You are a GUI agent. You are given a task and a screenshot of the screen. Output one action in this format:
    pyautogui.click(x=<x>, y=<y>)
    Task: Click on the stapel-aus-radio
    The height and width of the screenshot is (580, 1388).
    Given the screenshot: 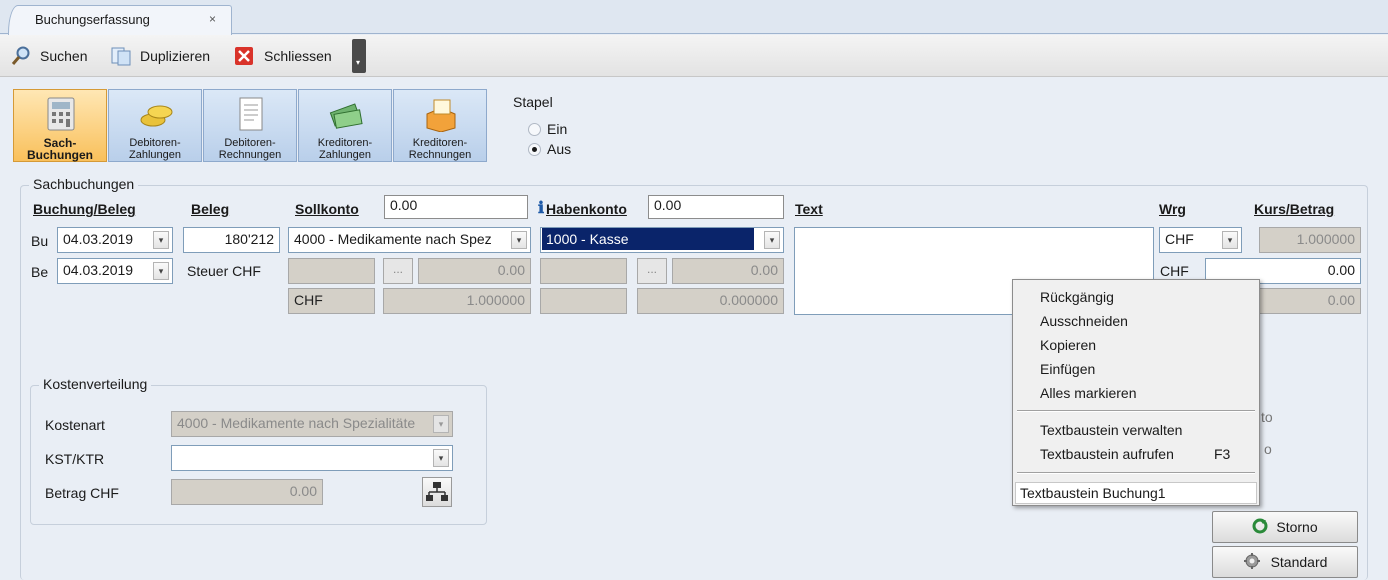 What is the action you would take?
    pyautogui.click(x=534, y=149)
    